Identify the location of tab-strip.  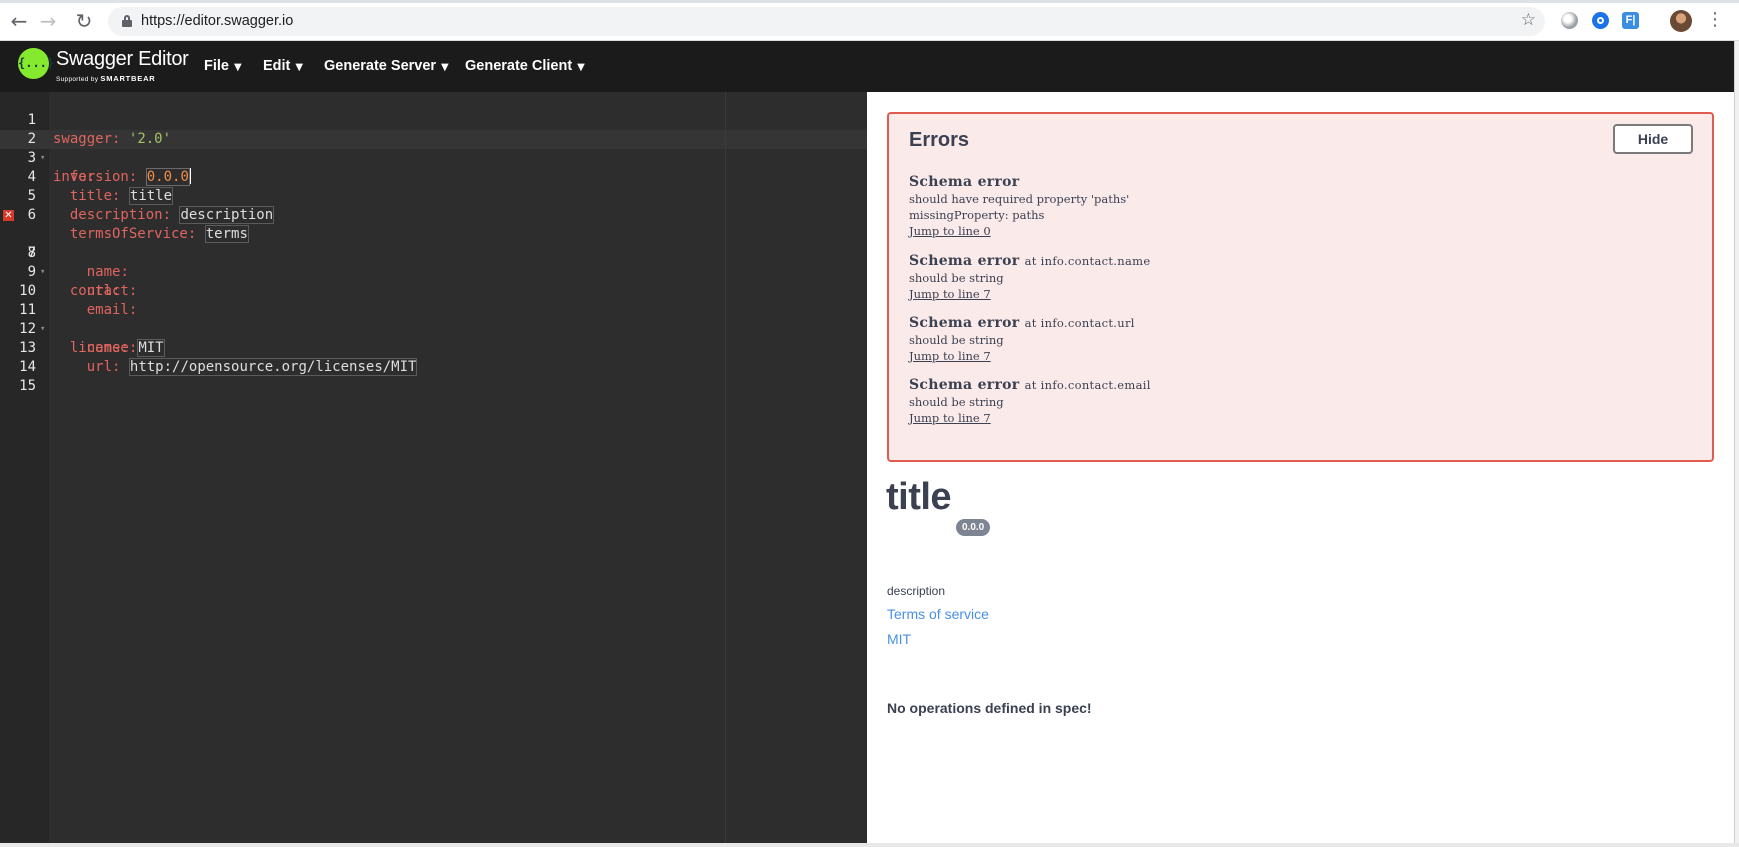
(869, 1).